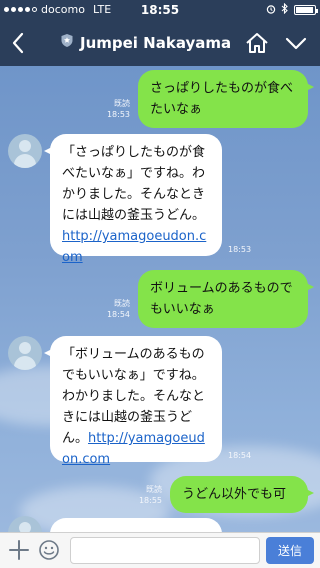 This screenshot has width=320, height=568. I want to click on menu-button, so click(296, 43).